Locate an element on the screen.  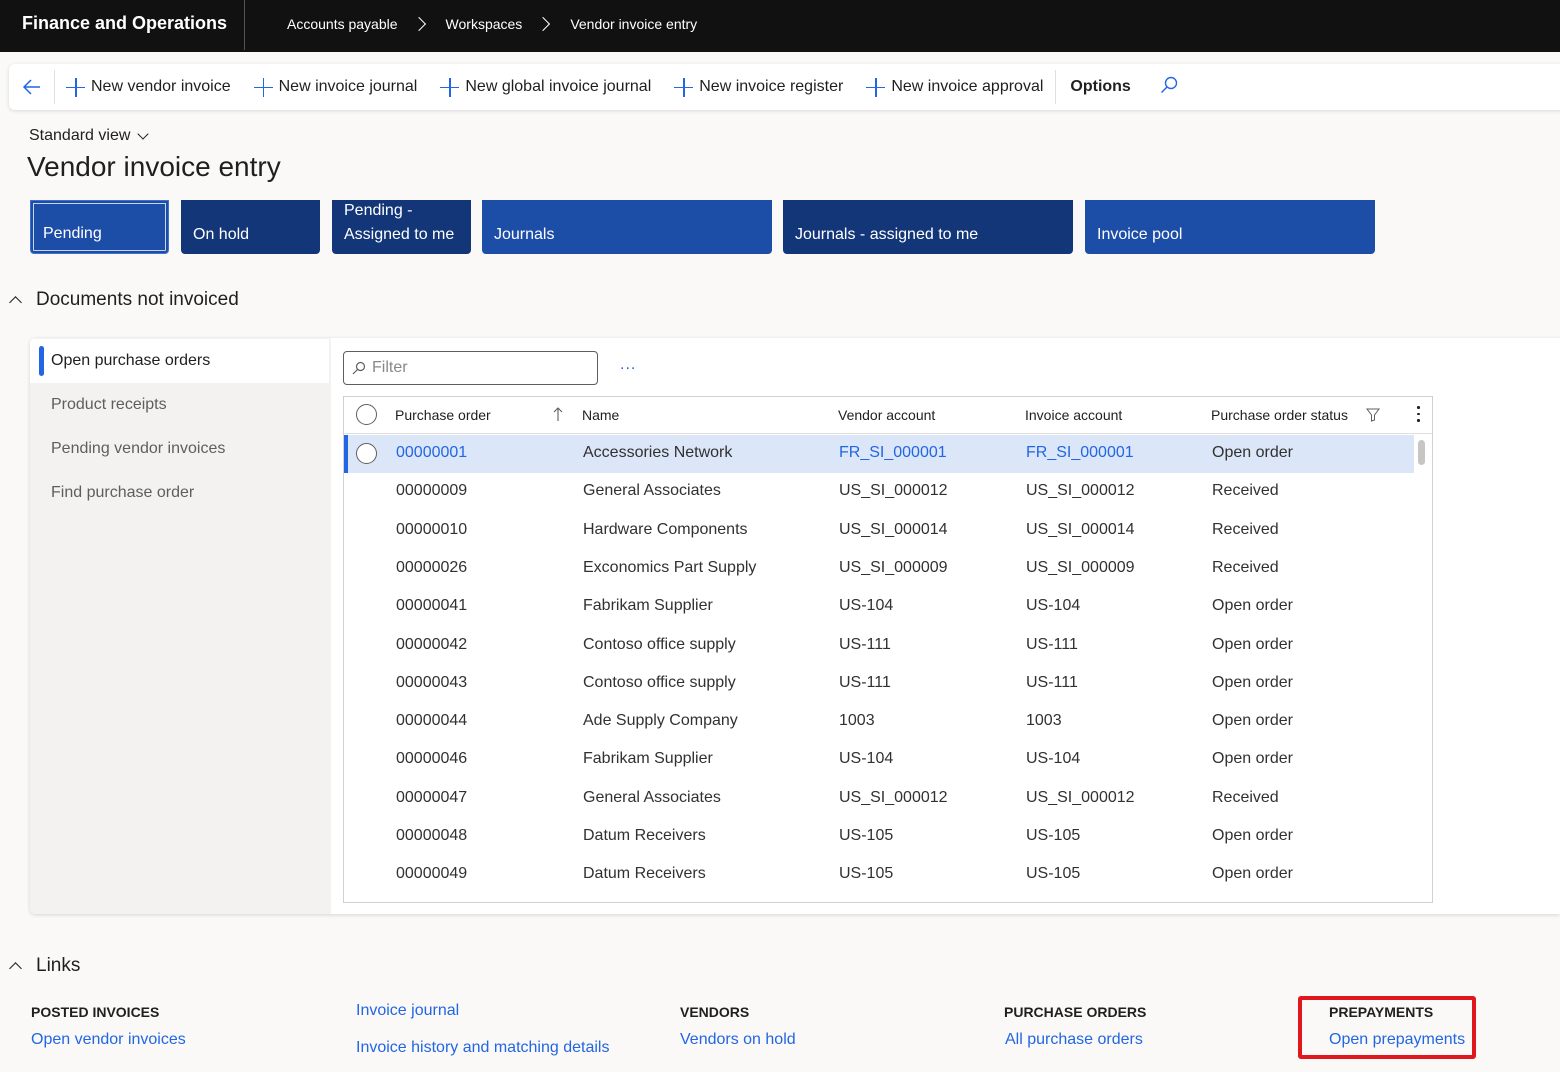
tile-journals: Journals is located at coordinates (627, 227).